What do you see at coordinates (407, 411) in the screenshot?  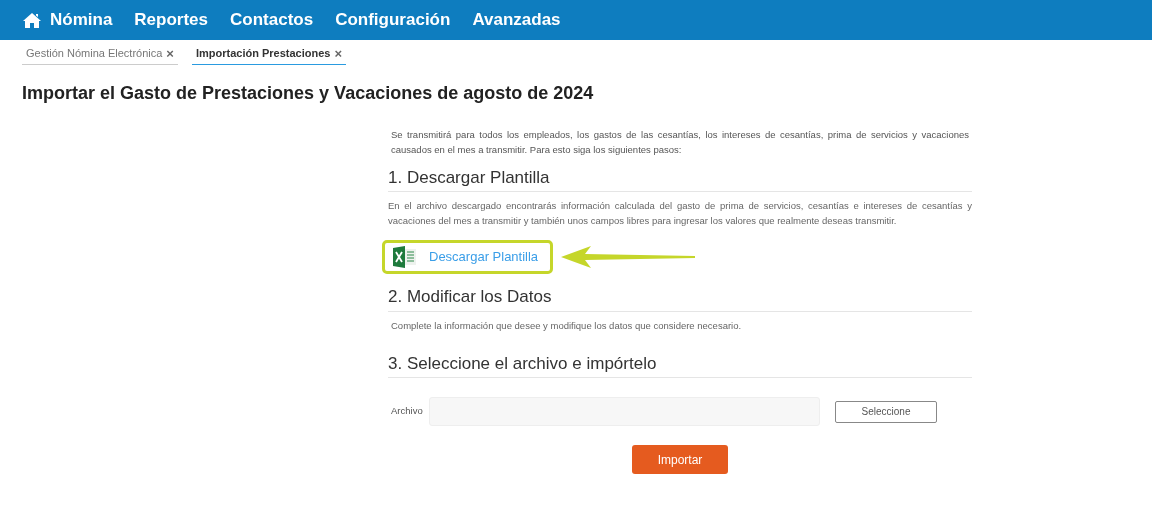 I see `field-label: Archivo` at bounding box center [407, 411].